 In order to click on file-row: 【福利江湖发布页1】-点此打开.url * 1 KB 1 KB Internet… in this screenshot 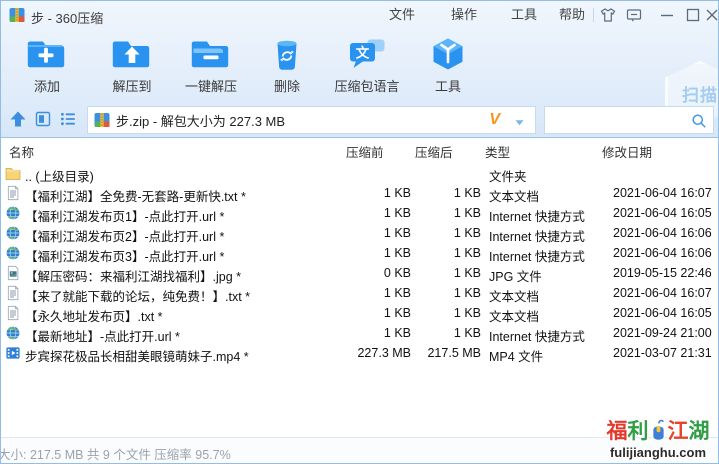, I will do `click(359, 213)`.